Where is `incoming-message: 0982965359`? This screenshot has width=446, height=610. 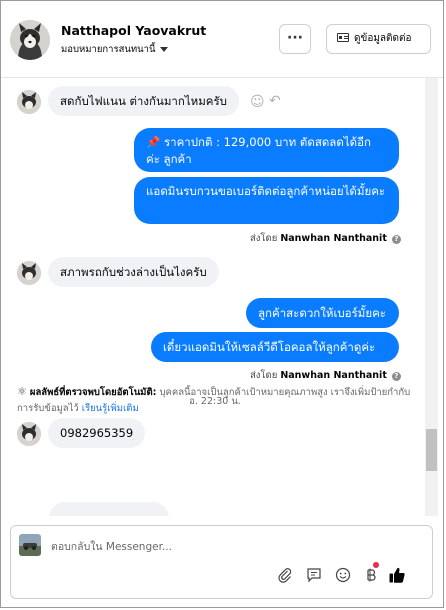 incoming-message: 0982965359 is located at coordinates (97, 433).